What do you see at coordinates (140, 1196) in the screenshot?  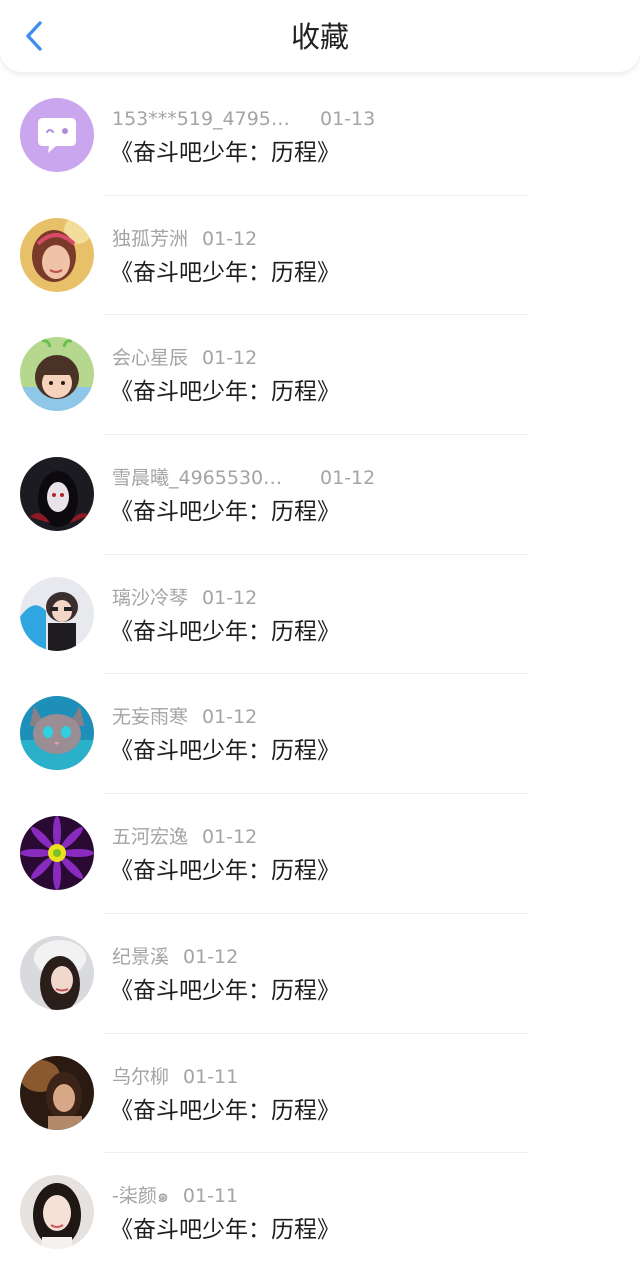 I see `user-name: -柒颜๑` at bounding box center [140, 1196].